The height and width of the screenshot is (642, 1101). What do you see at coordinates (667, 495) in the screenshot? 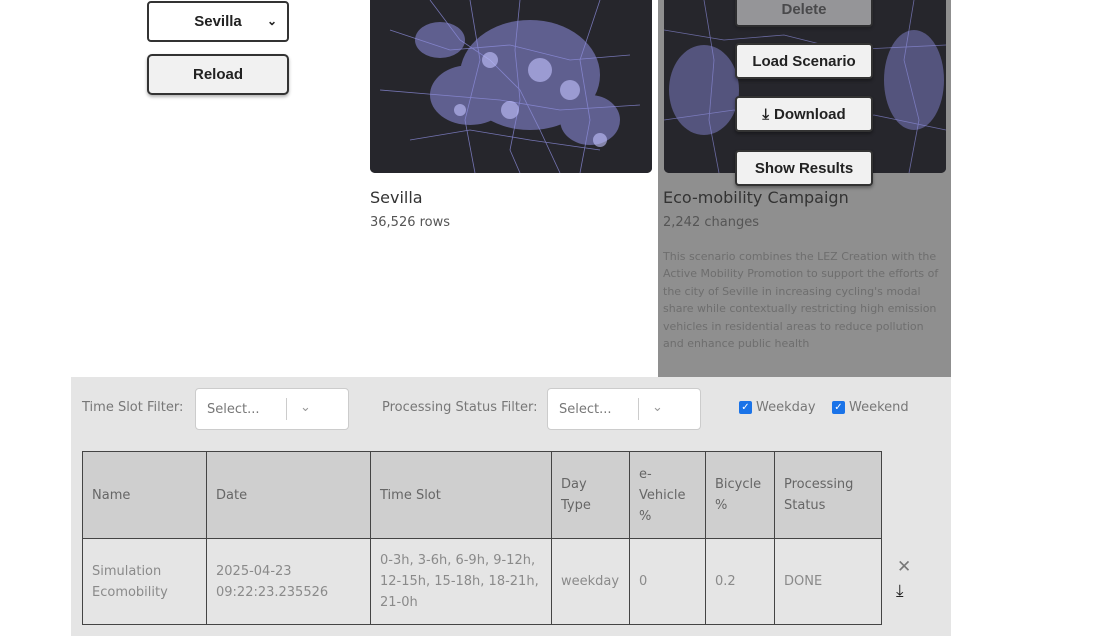
I see `column-header-e-vehicle: e-Vehicle %` at bounding box center [667, 495].